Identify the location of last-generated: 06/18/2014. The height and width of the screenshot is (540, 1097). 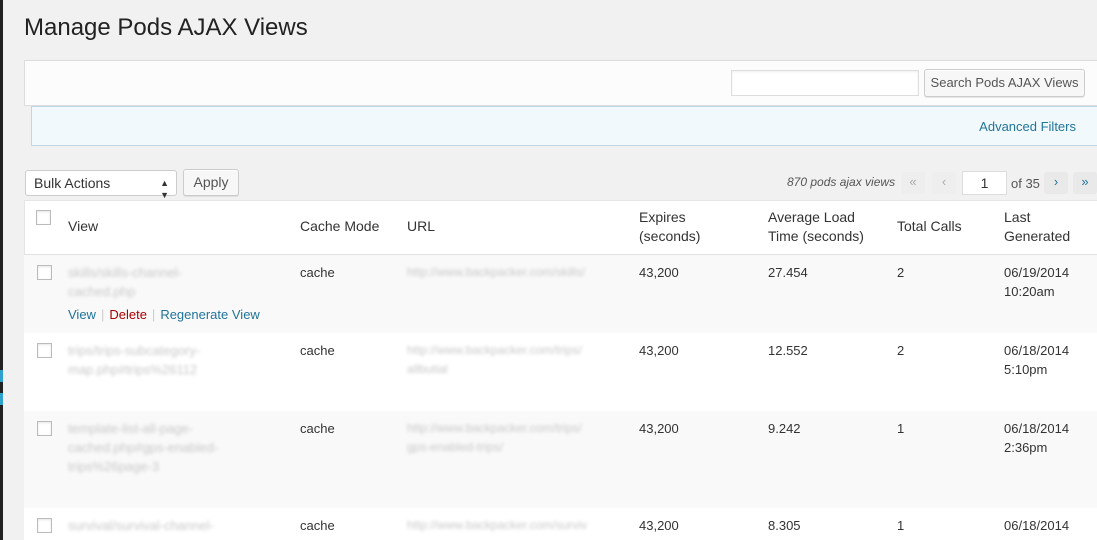
(1037, 525).